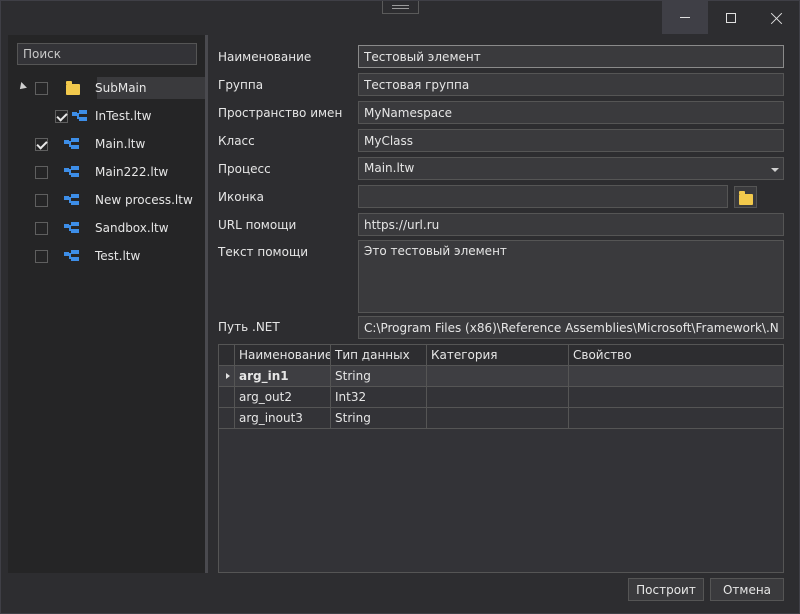  I want to click on column-header-property: Свойство, so click(676, 355).